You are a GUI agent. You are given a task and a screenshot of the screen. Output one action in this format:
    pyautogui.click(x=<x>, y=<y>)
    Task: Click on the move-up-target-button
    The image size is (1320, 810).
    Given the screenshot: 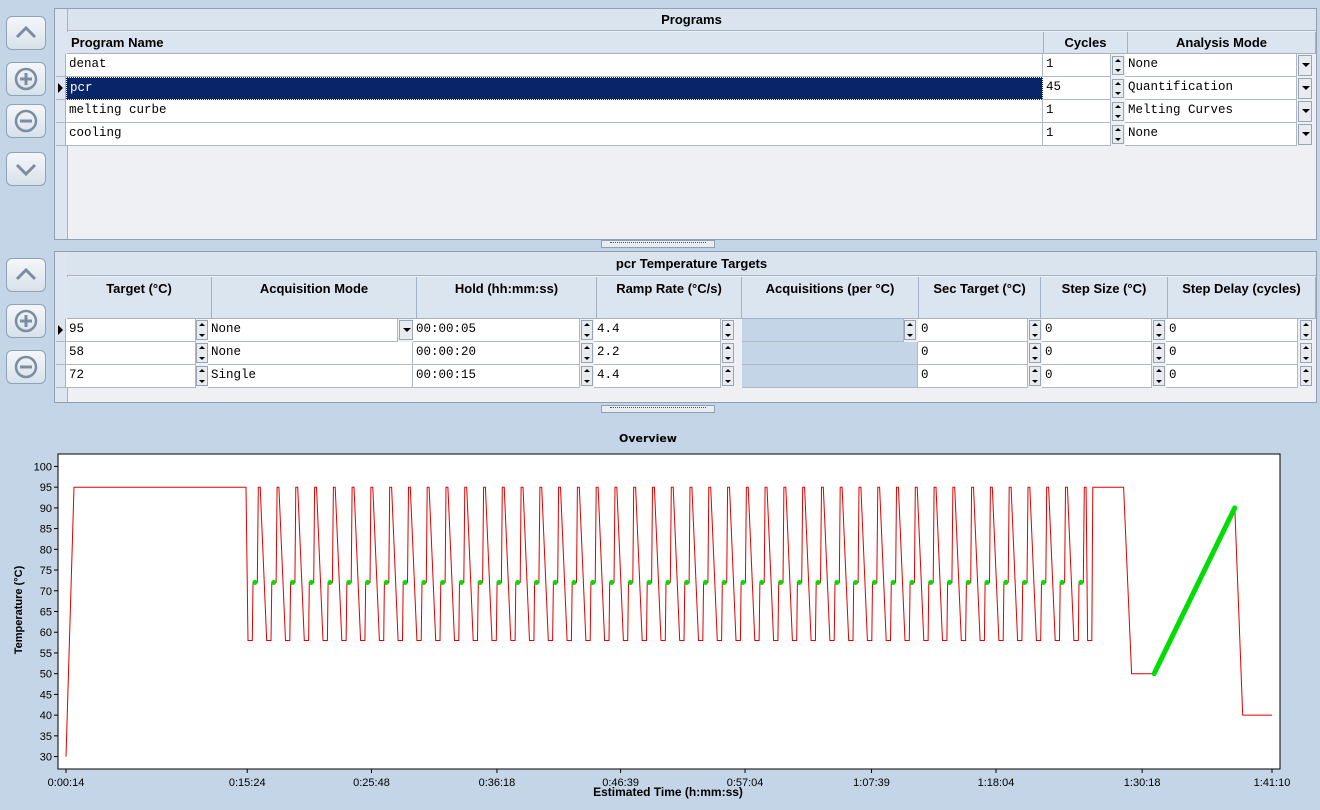 What is the action you would take?
    pyautogui.click(x=26, y=275)
    